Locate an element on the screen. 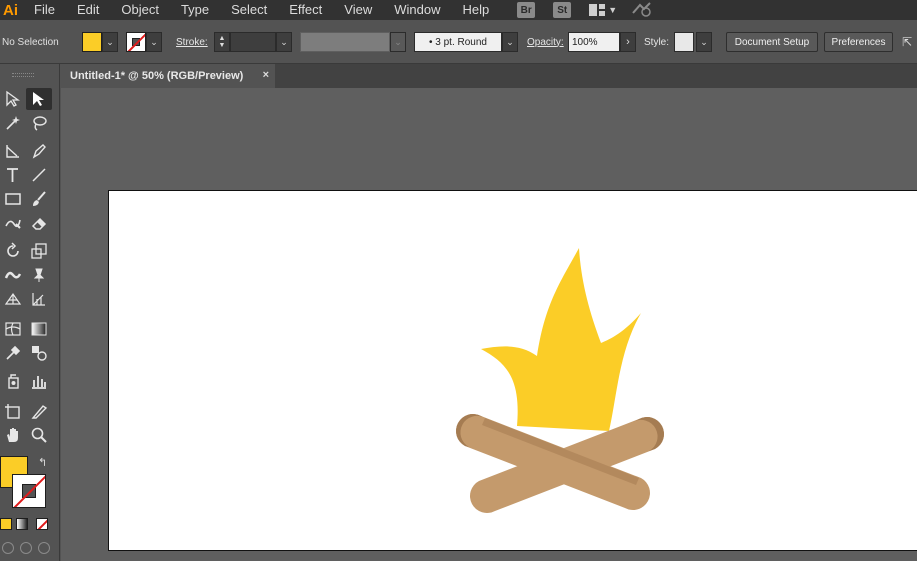  menu-edit: Edit is located at coordinates (87, 10).